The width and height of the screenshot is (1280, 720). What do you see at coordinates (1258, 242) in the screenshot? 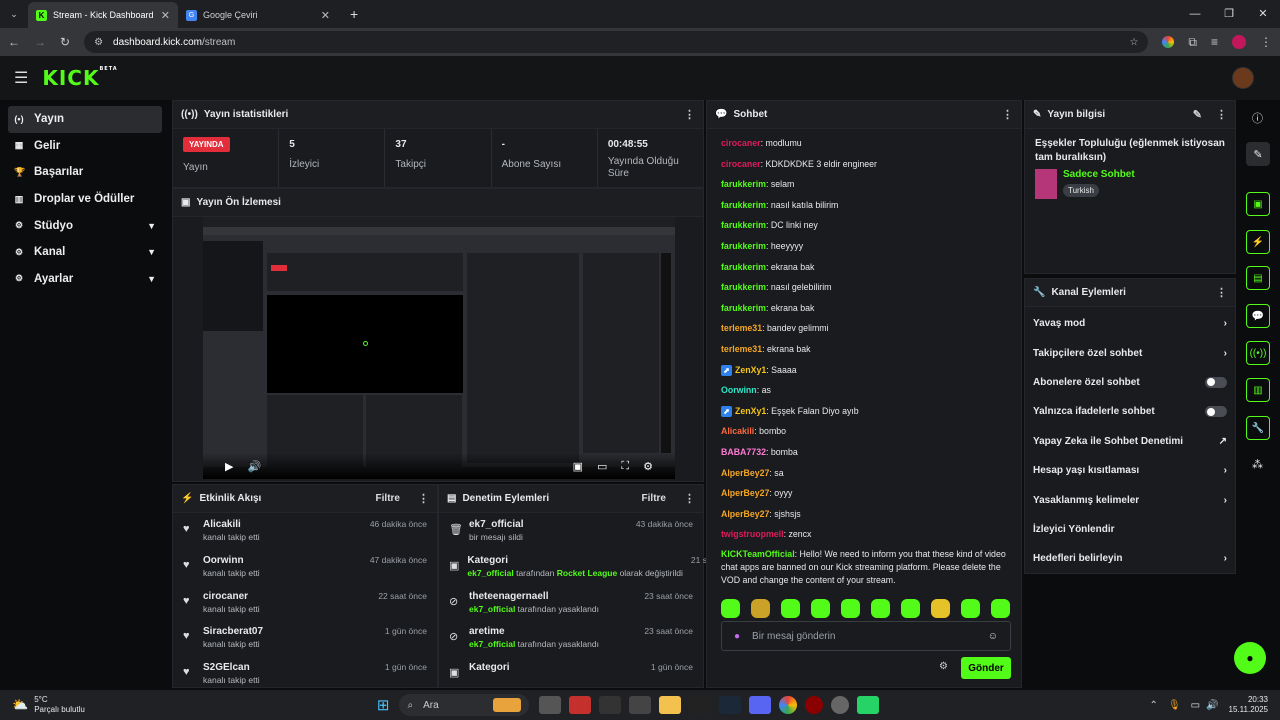
I see `activity-widget-icon: ⚡` at bounding box center [1258, 242].